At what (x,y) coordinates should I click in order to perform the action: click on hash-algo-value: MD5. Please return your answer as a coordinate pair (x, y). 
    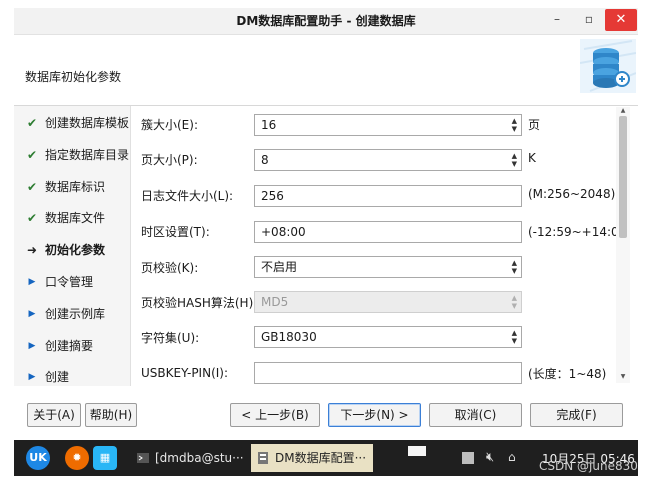
    Looking at the image, I should click on (275, 302).